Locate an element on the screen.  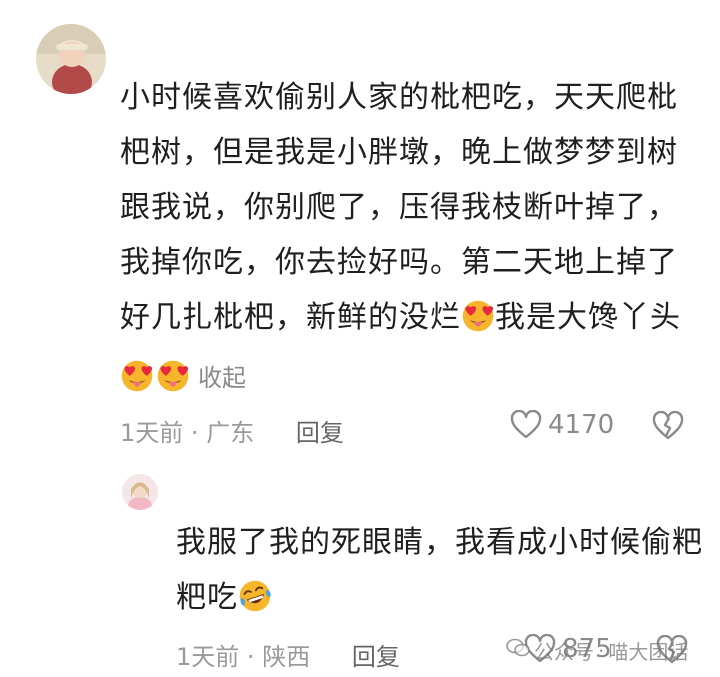
comment-line: 好几扎枇杷，新鲜的没烂 我是大馋丫头 is located at coordinates (400, 317).